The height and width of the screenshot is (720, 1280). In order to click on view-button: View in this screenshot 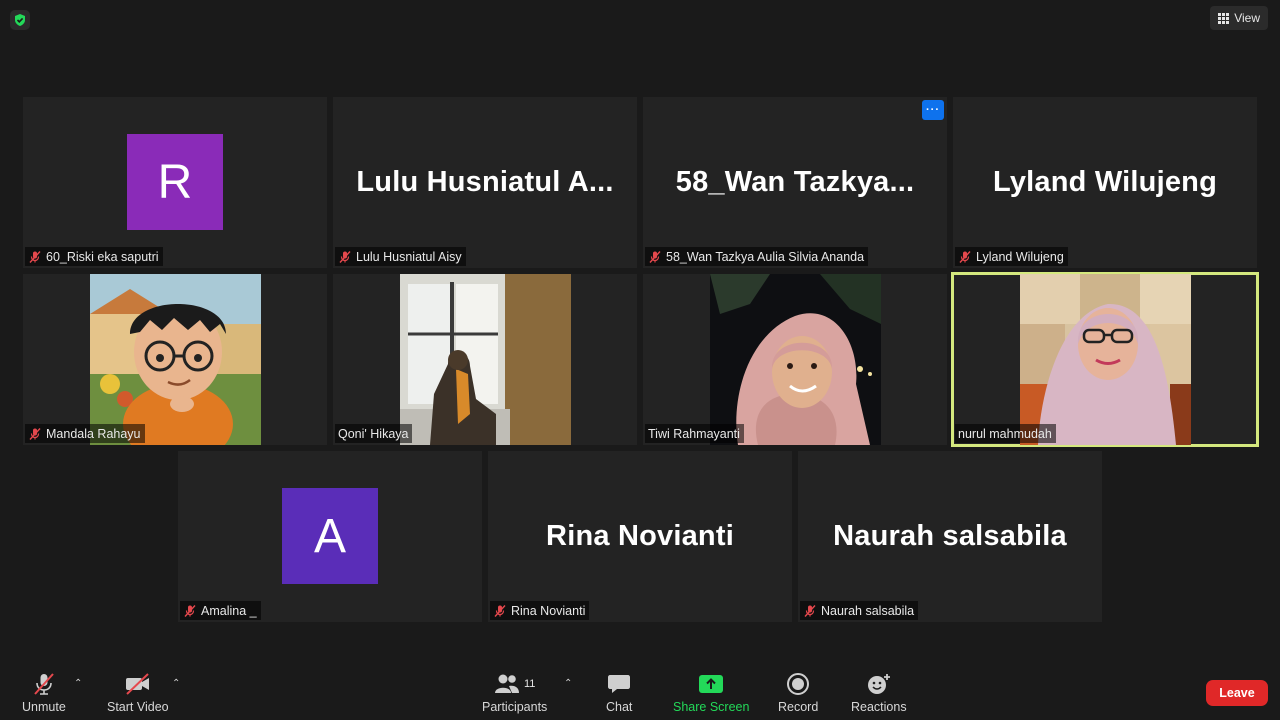, I will do `click(1239, 18)`.